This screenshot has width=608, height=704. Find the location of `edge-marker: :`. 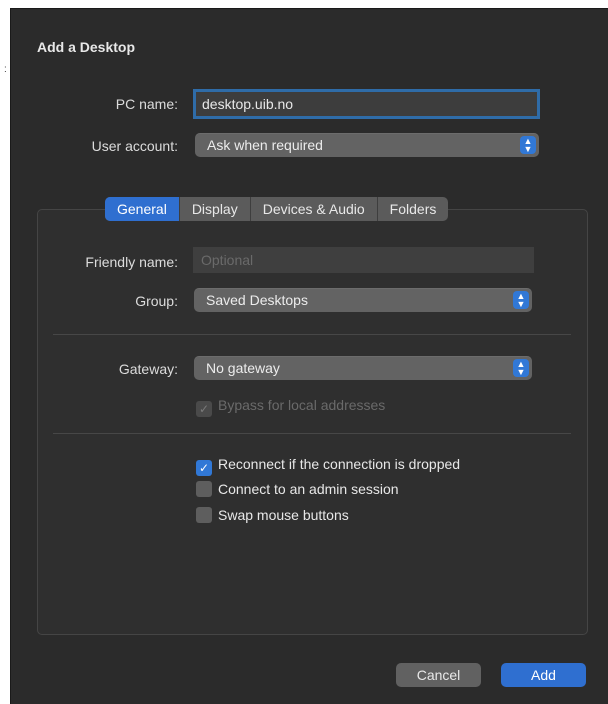

edge-marker: : is located at coordinates (5, 69).